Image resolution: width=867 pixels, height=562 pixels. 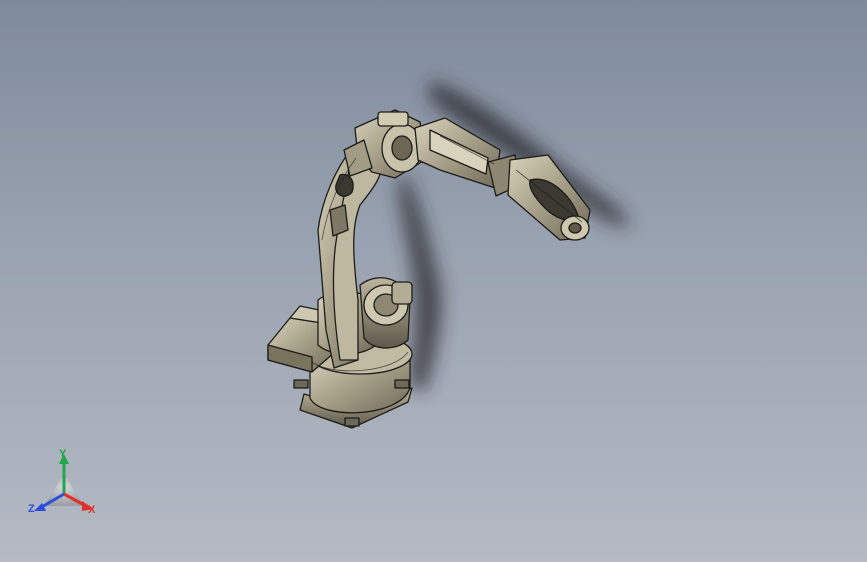 What do you see at coordinates (549, 197) in the screenshot?
I see `robot-wrist` at bounding box center [549, 197].